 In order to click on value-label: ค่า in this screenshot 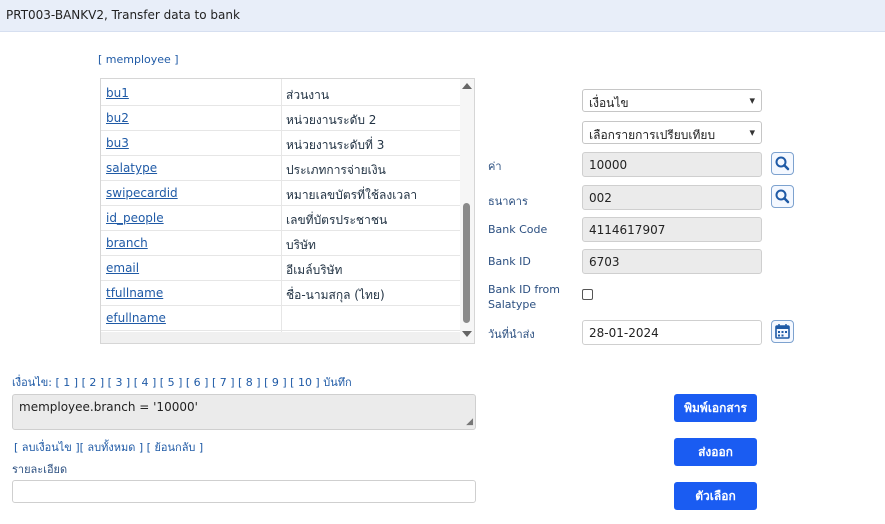, I will do `click(495, 166)`.